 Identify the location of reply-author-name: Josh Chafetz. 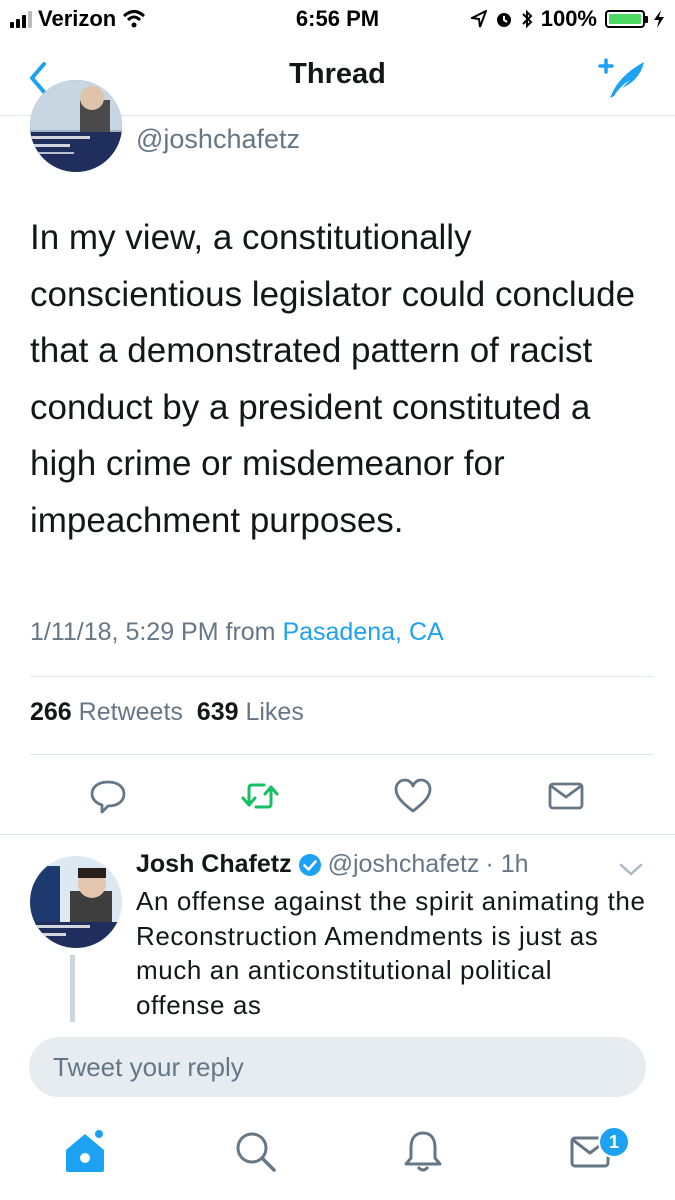
(214, 864).